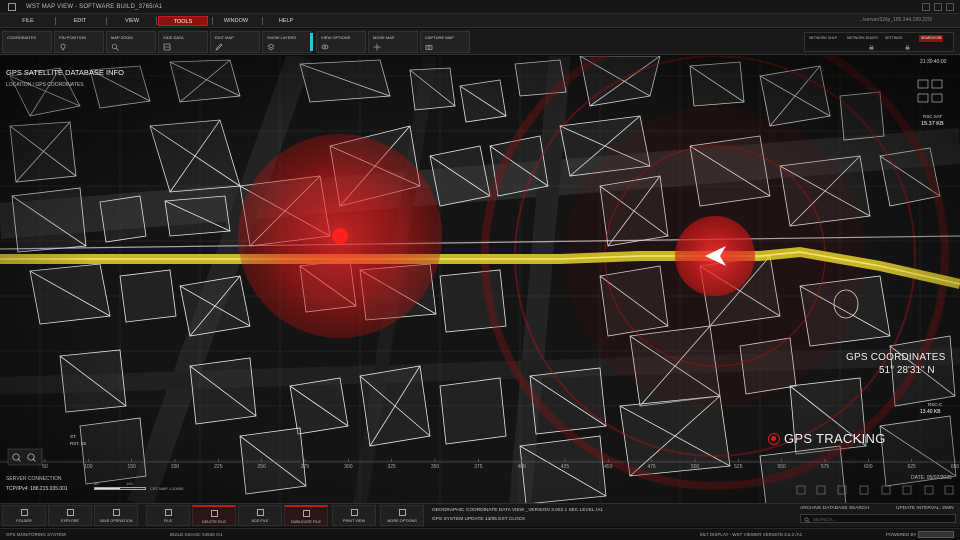 Image resolution: width=960 pixels, height=540 pixels. I want to click on gps-update-info: GPS SYSTEM UPDATE 13/05 EST CLOCK, so click(479, 519).